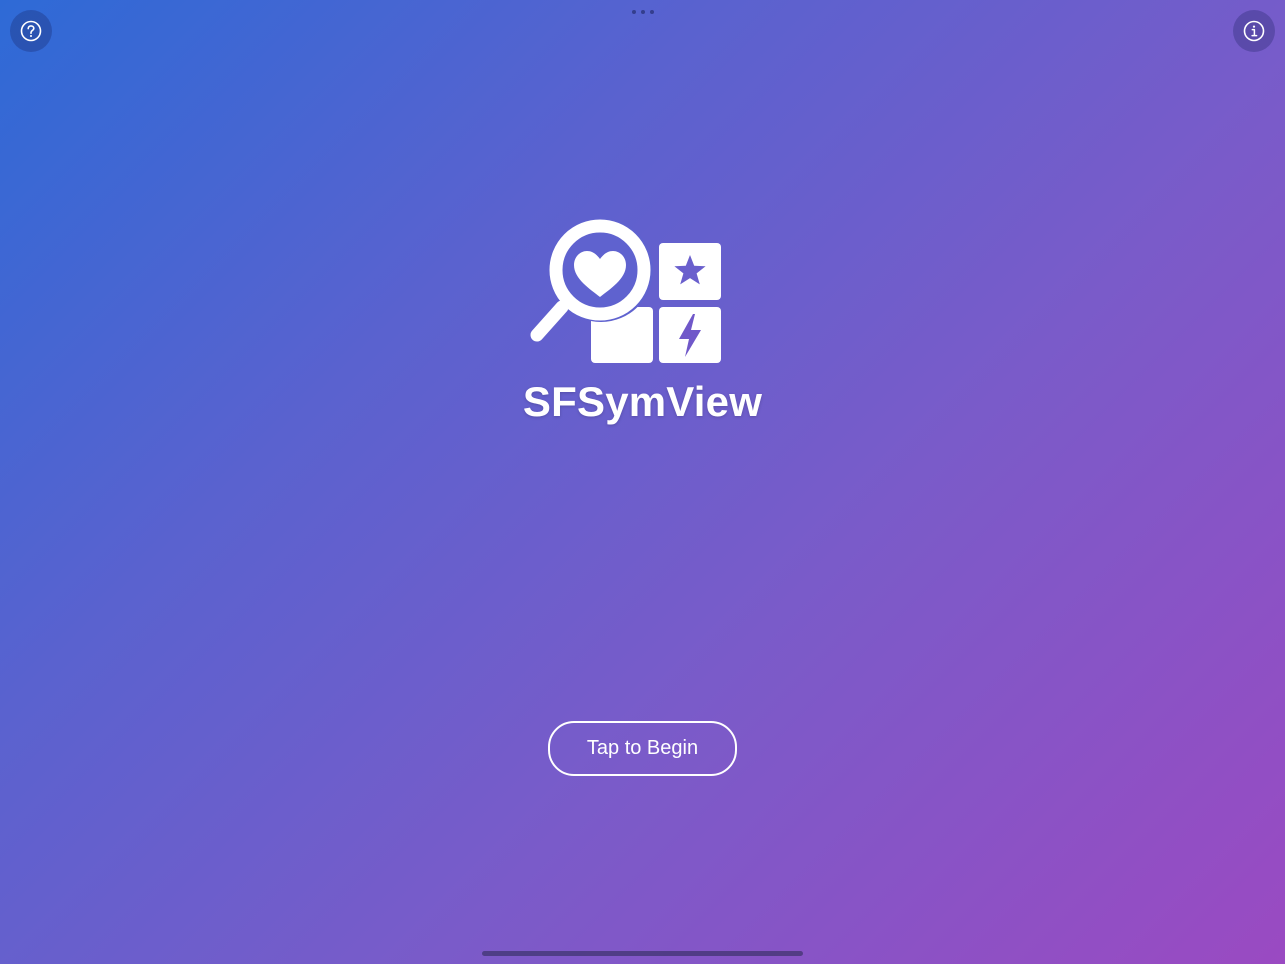  I want to click on begin-button: Tap to Begin, so click(642, 748).